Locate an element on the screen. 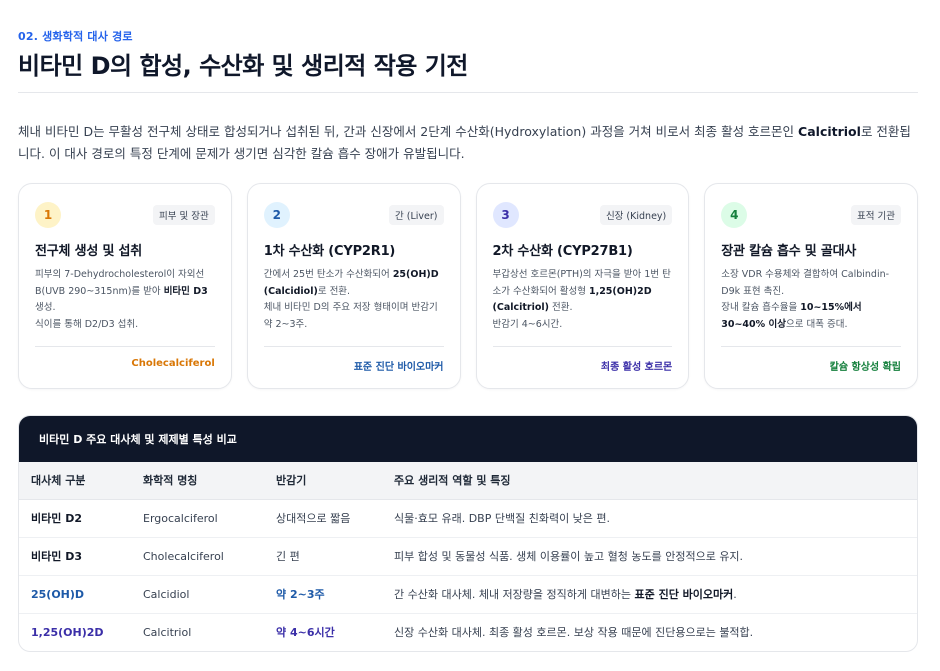 This screenshot has width=940, height=671. column-header: 대사체 구분 is located at coordinates (76, 481).